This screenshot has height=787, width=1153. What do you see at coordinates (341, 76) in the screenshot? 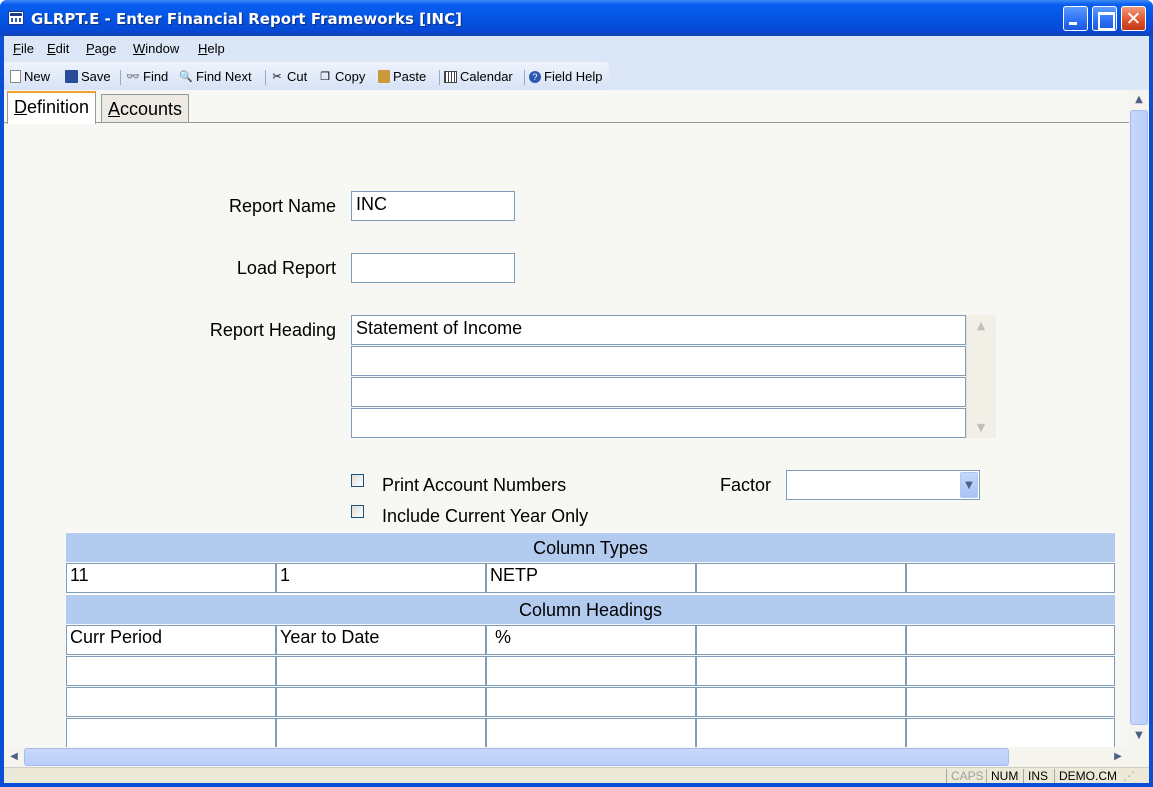
I see `copy-button: ❐ Copy` at bounding box center [341, 76].